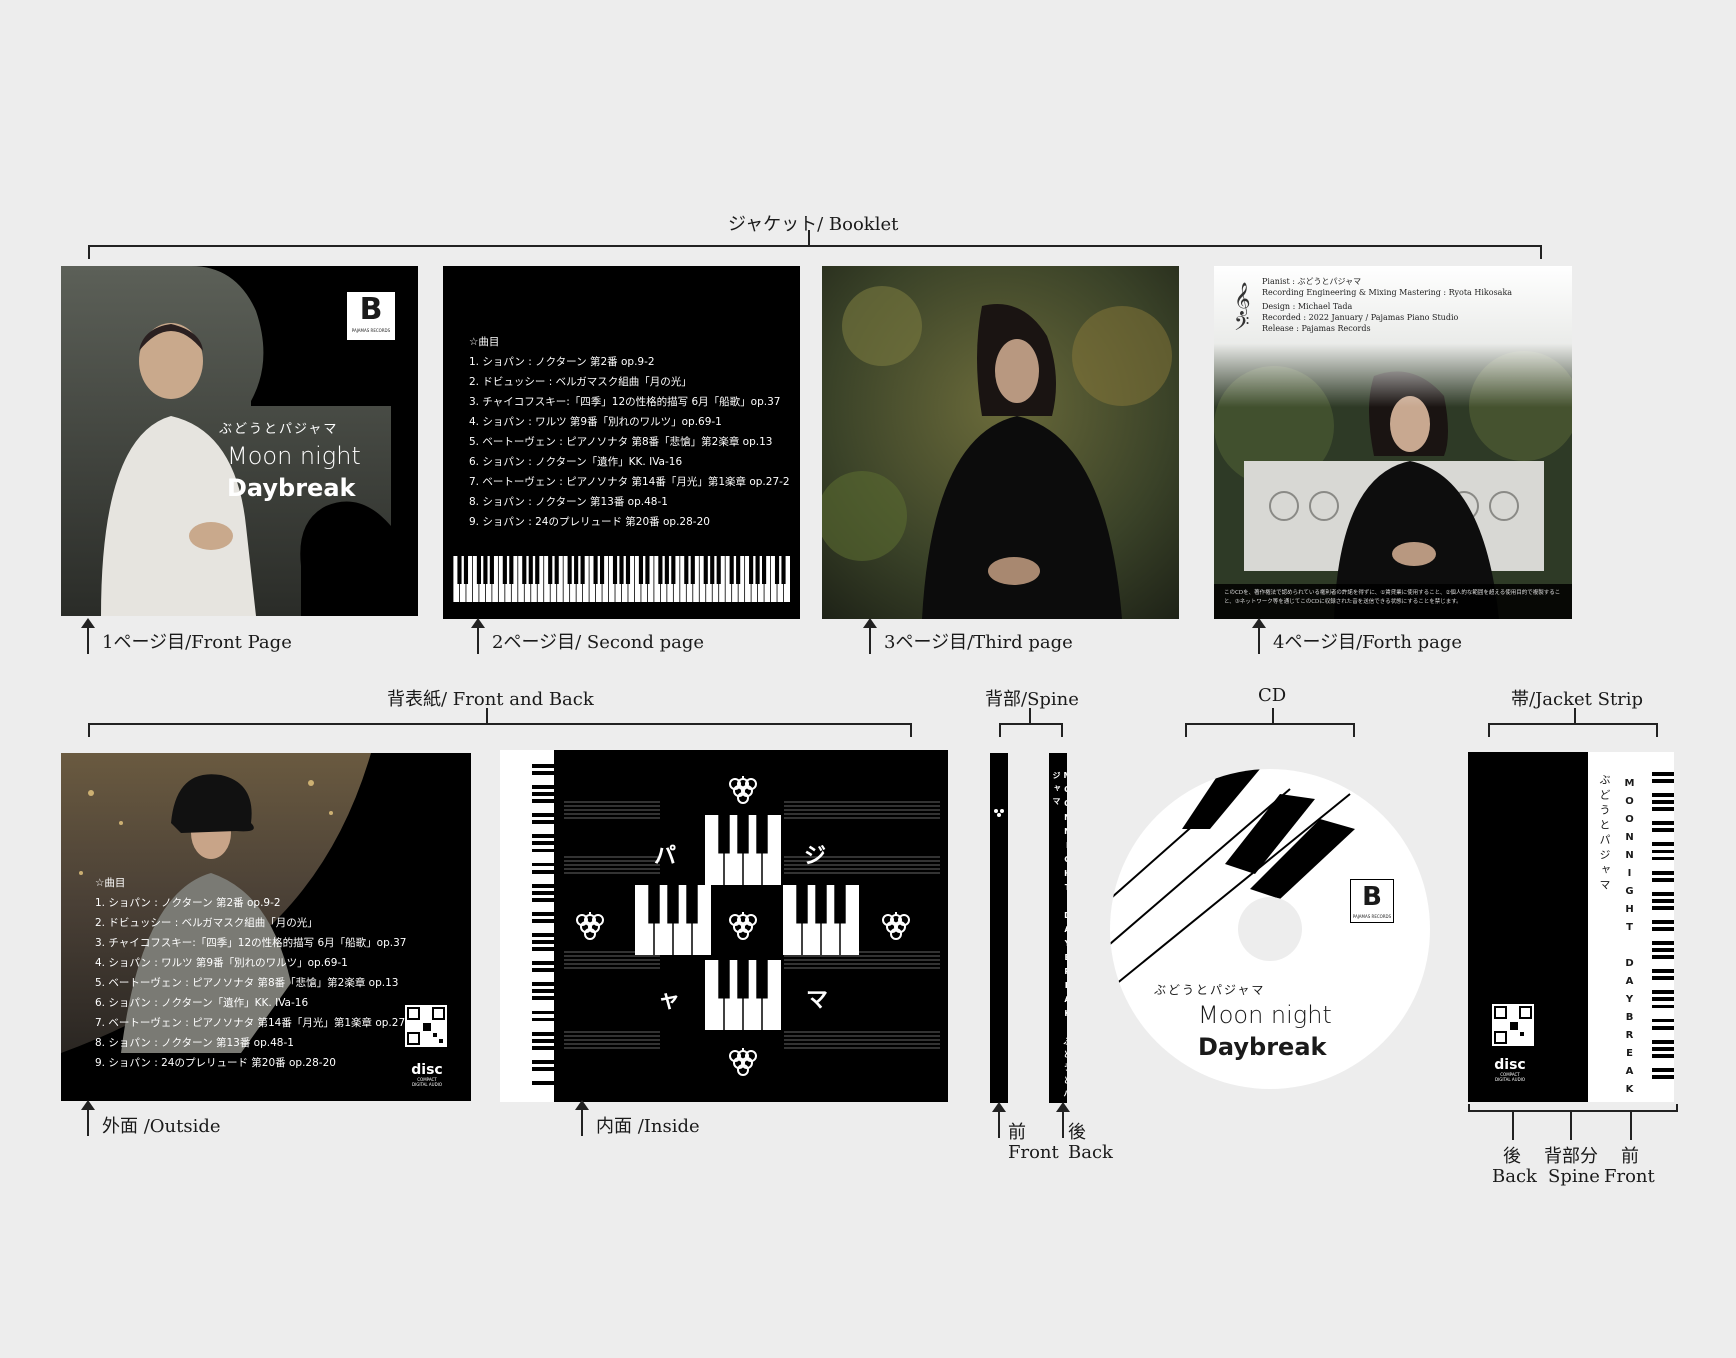  What do you see at coordinates (809, 238) in the screenshot?
I see `booklet-bracket-tick` at bounding box center [809, 238].